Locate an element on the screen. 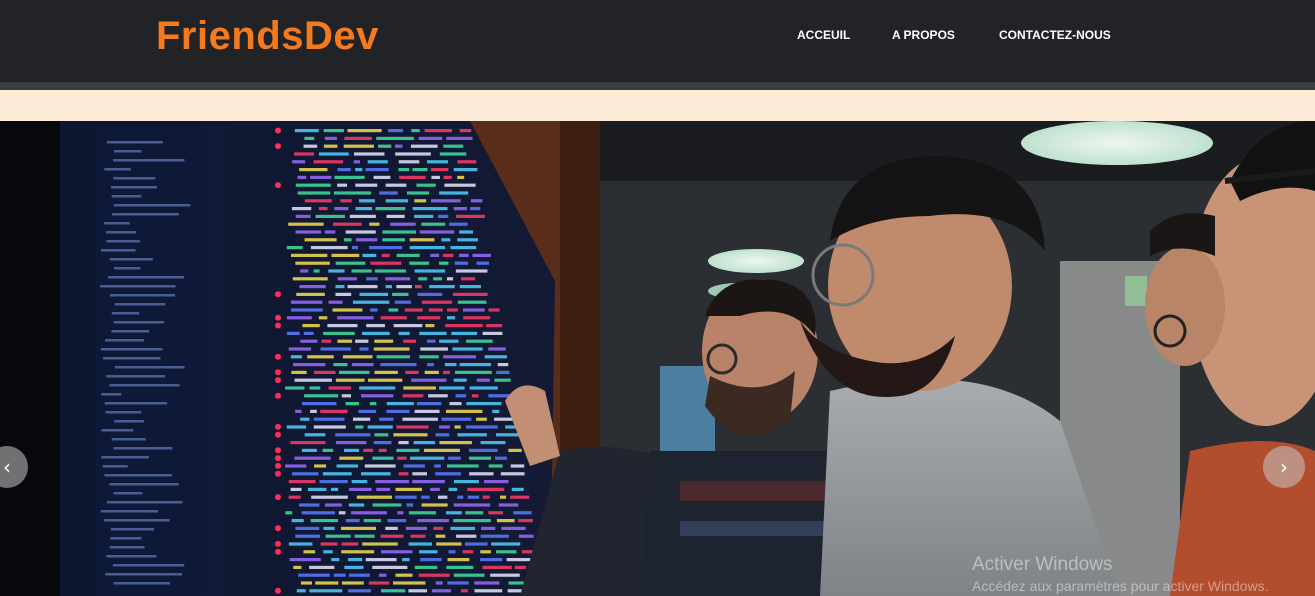  nav-home: ACCEUIL is located at coordinates (823, 35).